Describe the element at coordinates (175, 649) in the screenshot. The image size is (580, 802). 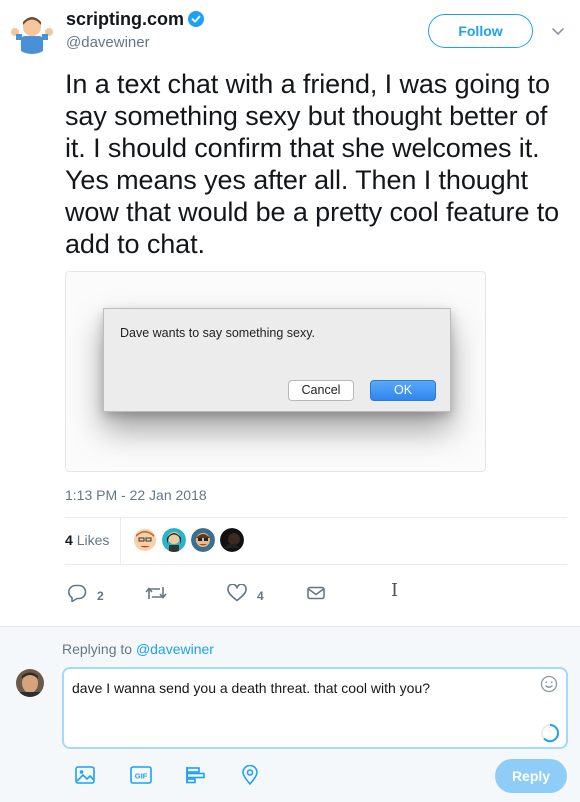
I see `replying-handle-link: @davewiner` at that location.